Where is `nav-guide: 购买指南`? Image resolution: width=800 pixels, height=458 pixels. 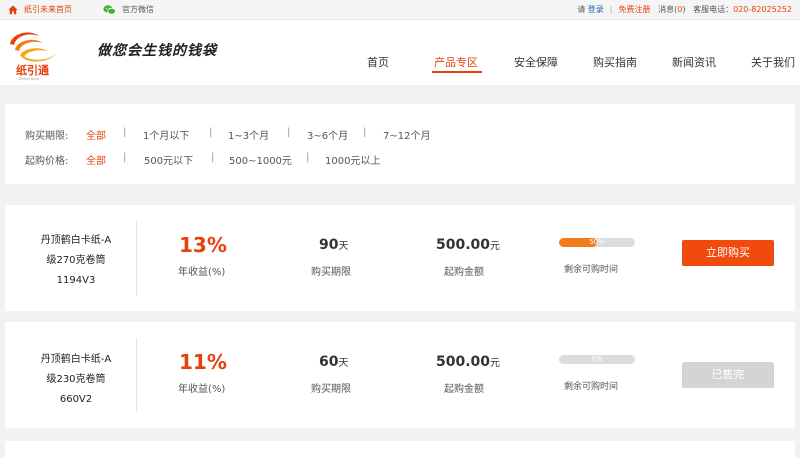
nav-guide: 购买指南 is located at coordinates (615, 62).